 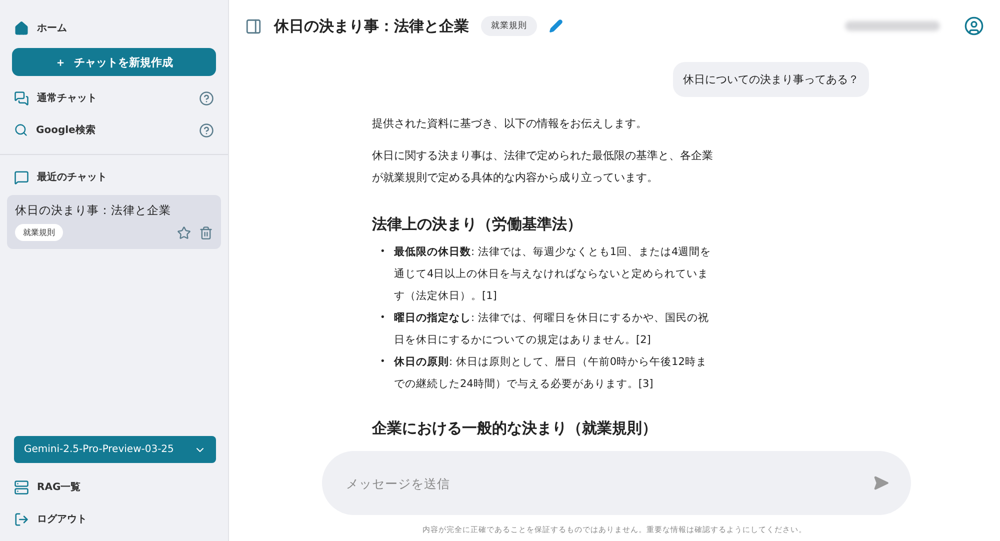 What do you see at coordinates (21, 98) in the screenshot?
I see `chat-bubbles-icon` at bounding box center [21, 98].